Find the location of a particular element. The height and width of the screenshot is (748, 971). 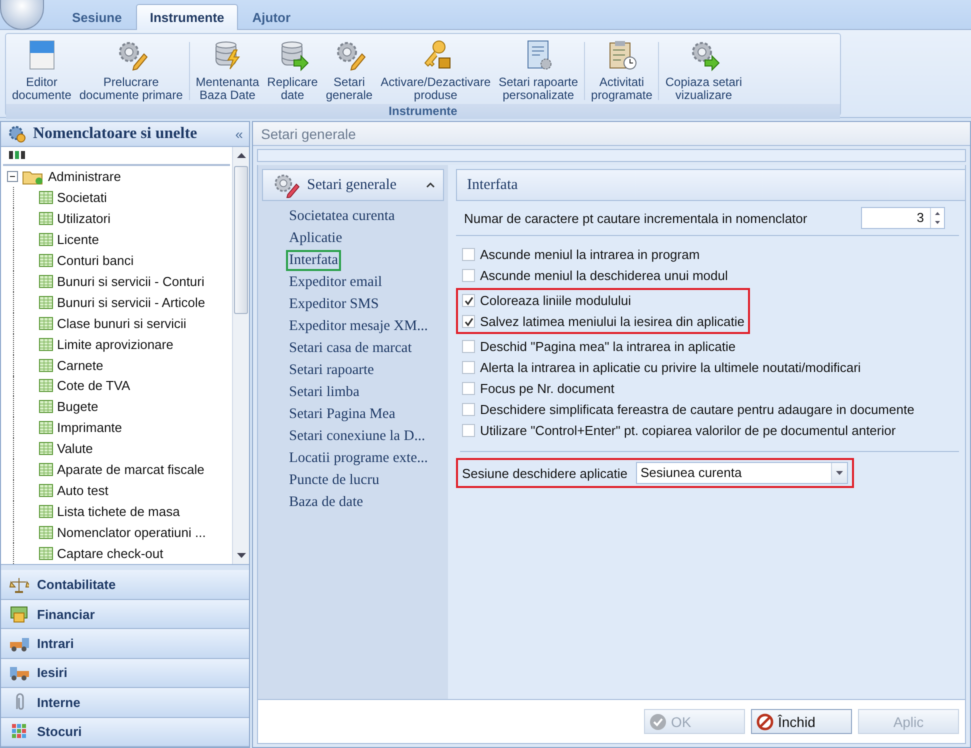

tree-item: Clase bunuri si servicii is located at coordinates (121, 323).